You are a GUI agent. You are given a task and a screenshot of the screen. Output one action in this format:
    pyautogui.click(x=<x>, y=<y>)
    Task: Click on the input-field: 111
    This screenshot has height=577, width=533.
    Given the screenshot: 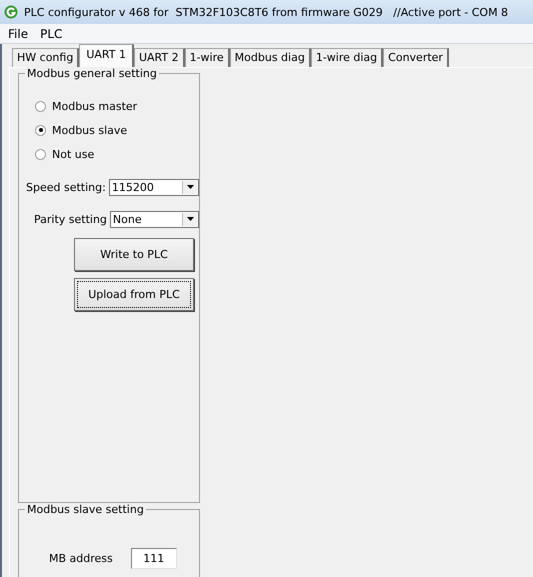 What is the action you would take?
    pyautogui.click(x=153, y=558)
    